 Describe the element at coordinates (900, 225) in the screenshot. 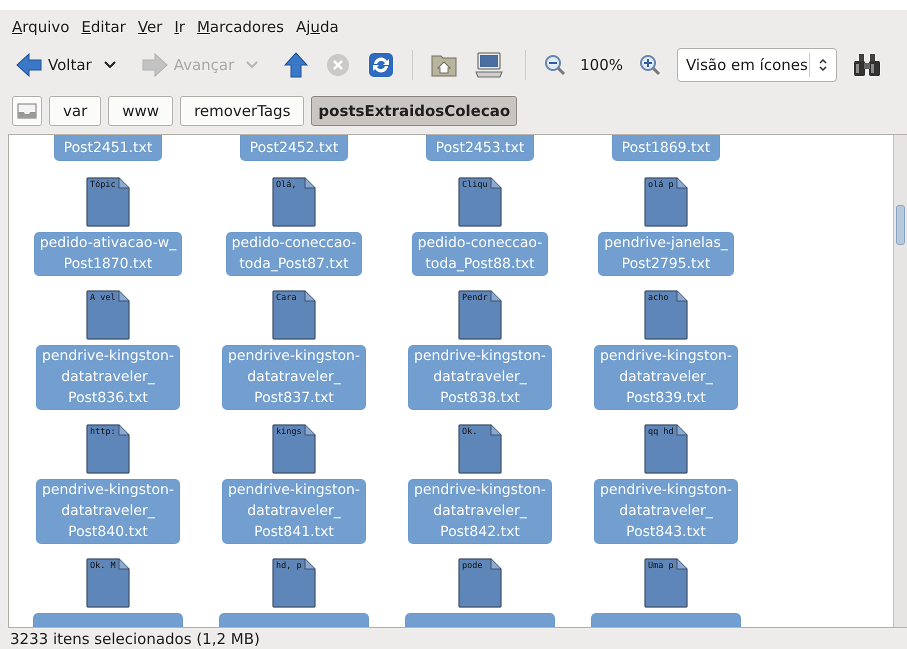

I see `scrollbar-thumb` at that location.